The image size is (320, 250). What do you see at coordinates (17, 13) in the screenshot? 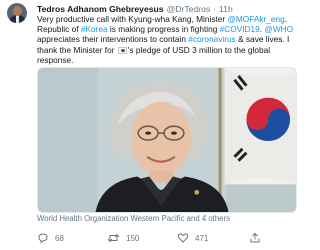
I see `author-avatar` at bounding box center [17, 13].